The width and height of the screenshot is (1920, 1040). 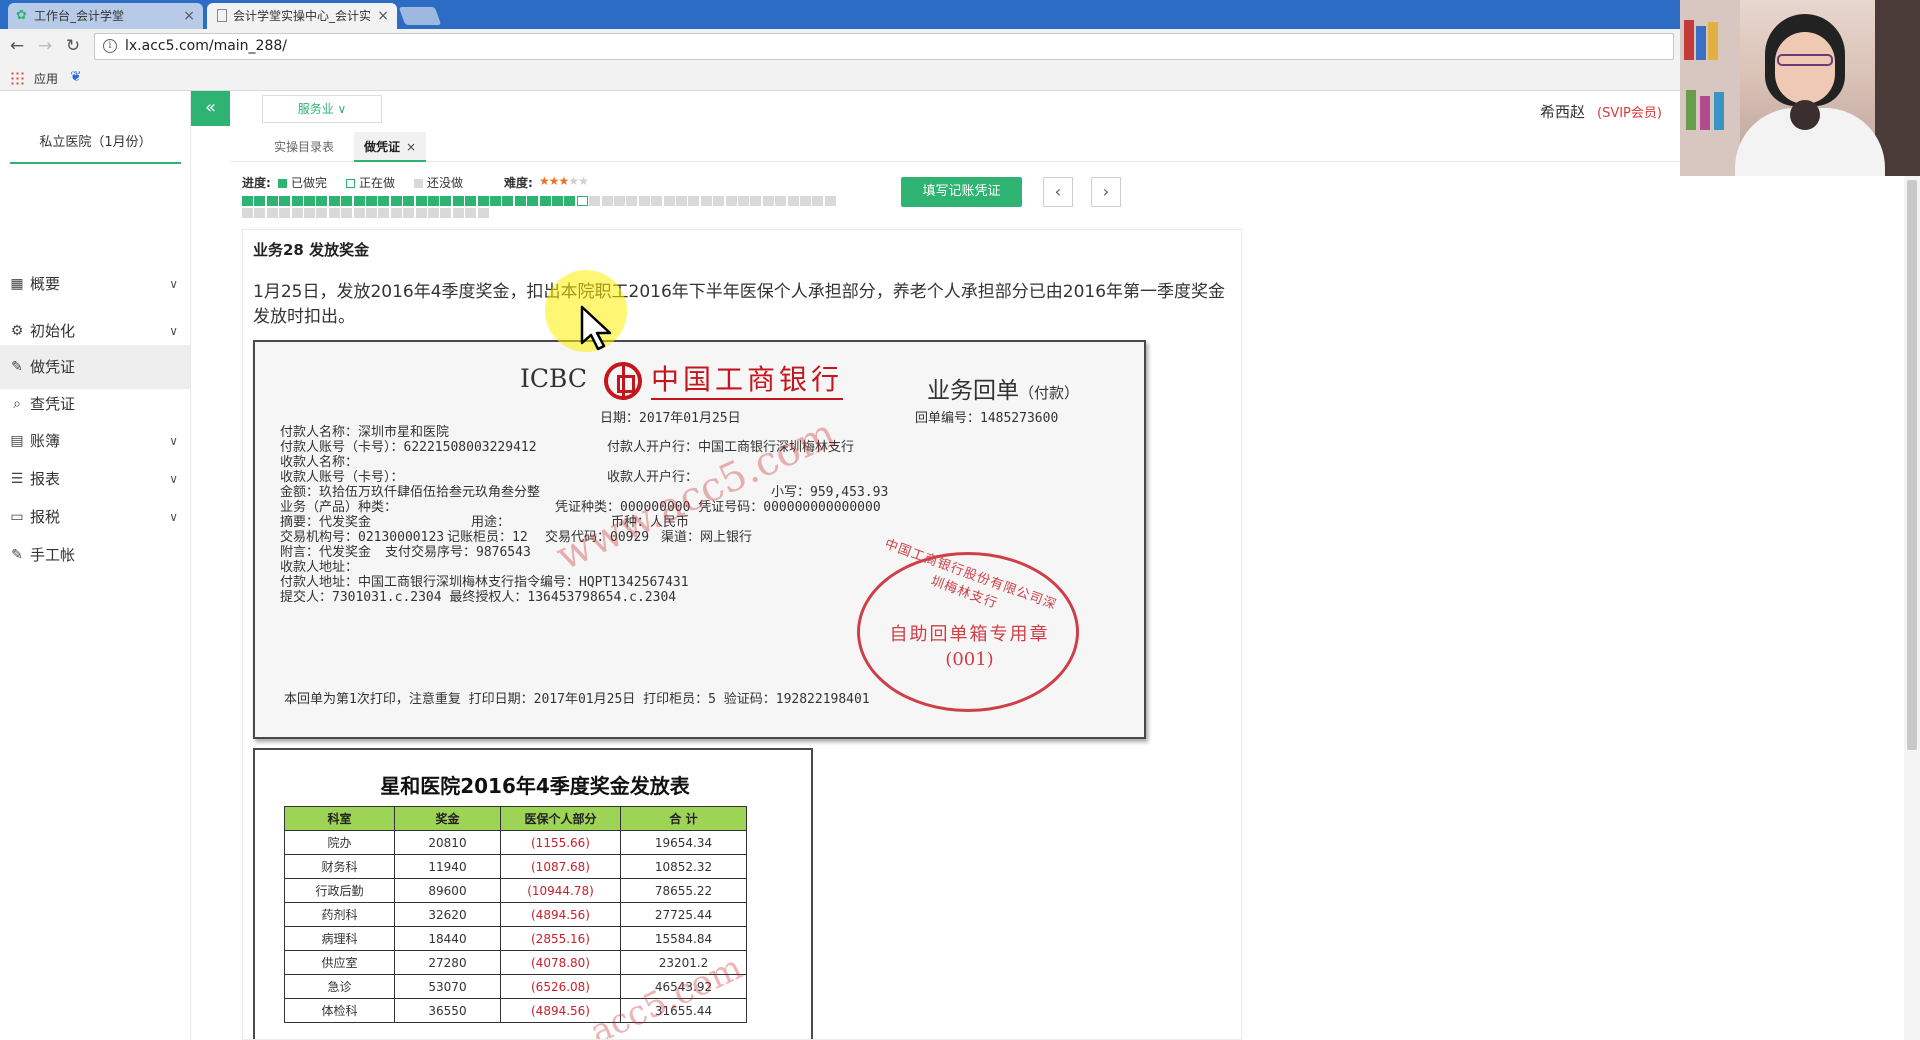 What do you see at coordinates (17, 46) in the screenshot?
I see `back-arrow-icon: ←` at bounding box center [17, 46].